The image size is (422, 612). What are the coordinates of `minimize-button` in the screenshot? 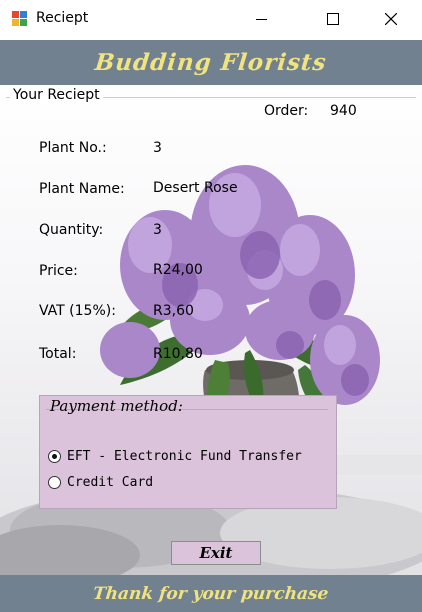 It's located at (261, 19).